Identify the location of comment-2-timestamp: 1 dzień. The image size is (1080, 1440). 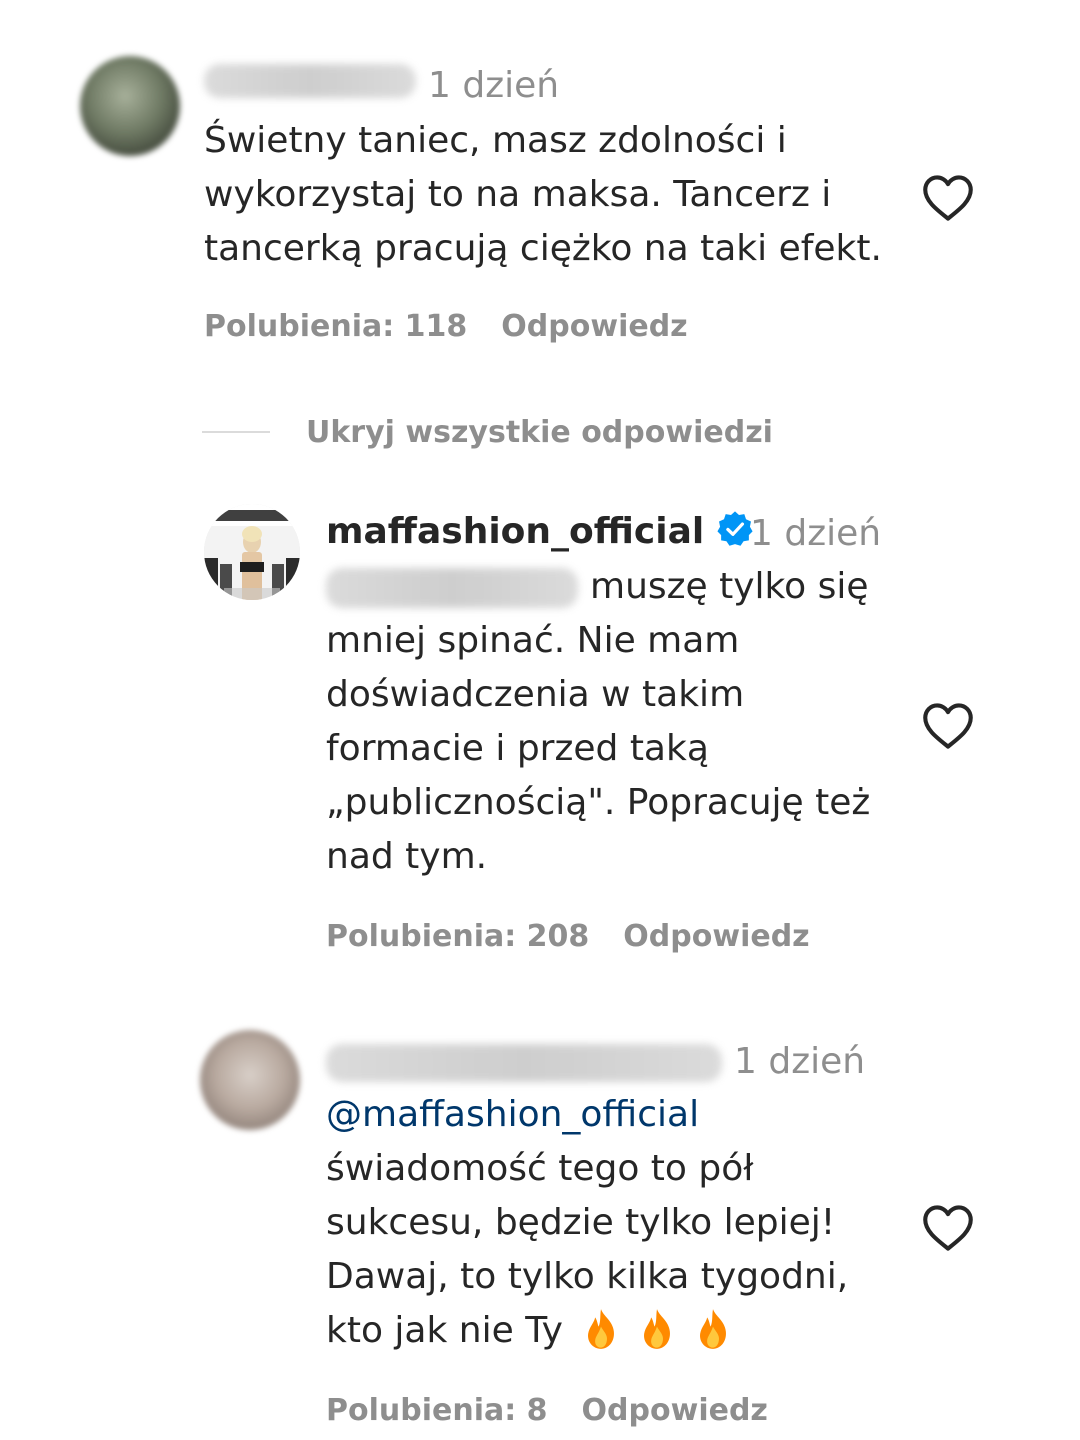
(815, 534).